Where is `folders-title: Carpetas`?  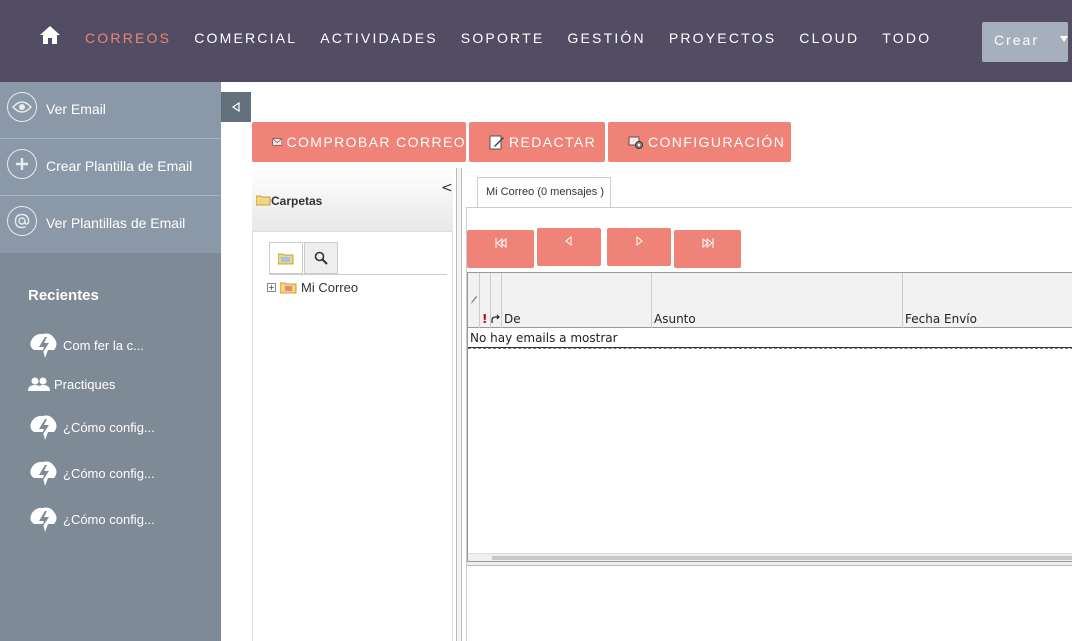 folders-title: Carpetas is located at coordinates (297, 201).